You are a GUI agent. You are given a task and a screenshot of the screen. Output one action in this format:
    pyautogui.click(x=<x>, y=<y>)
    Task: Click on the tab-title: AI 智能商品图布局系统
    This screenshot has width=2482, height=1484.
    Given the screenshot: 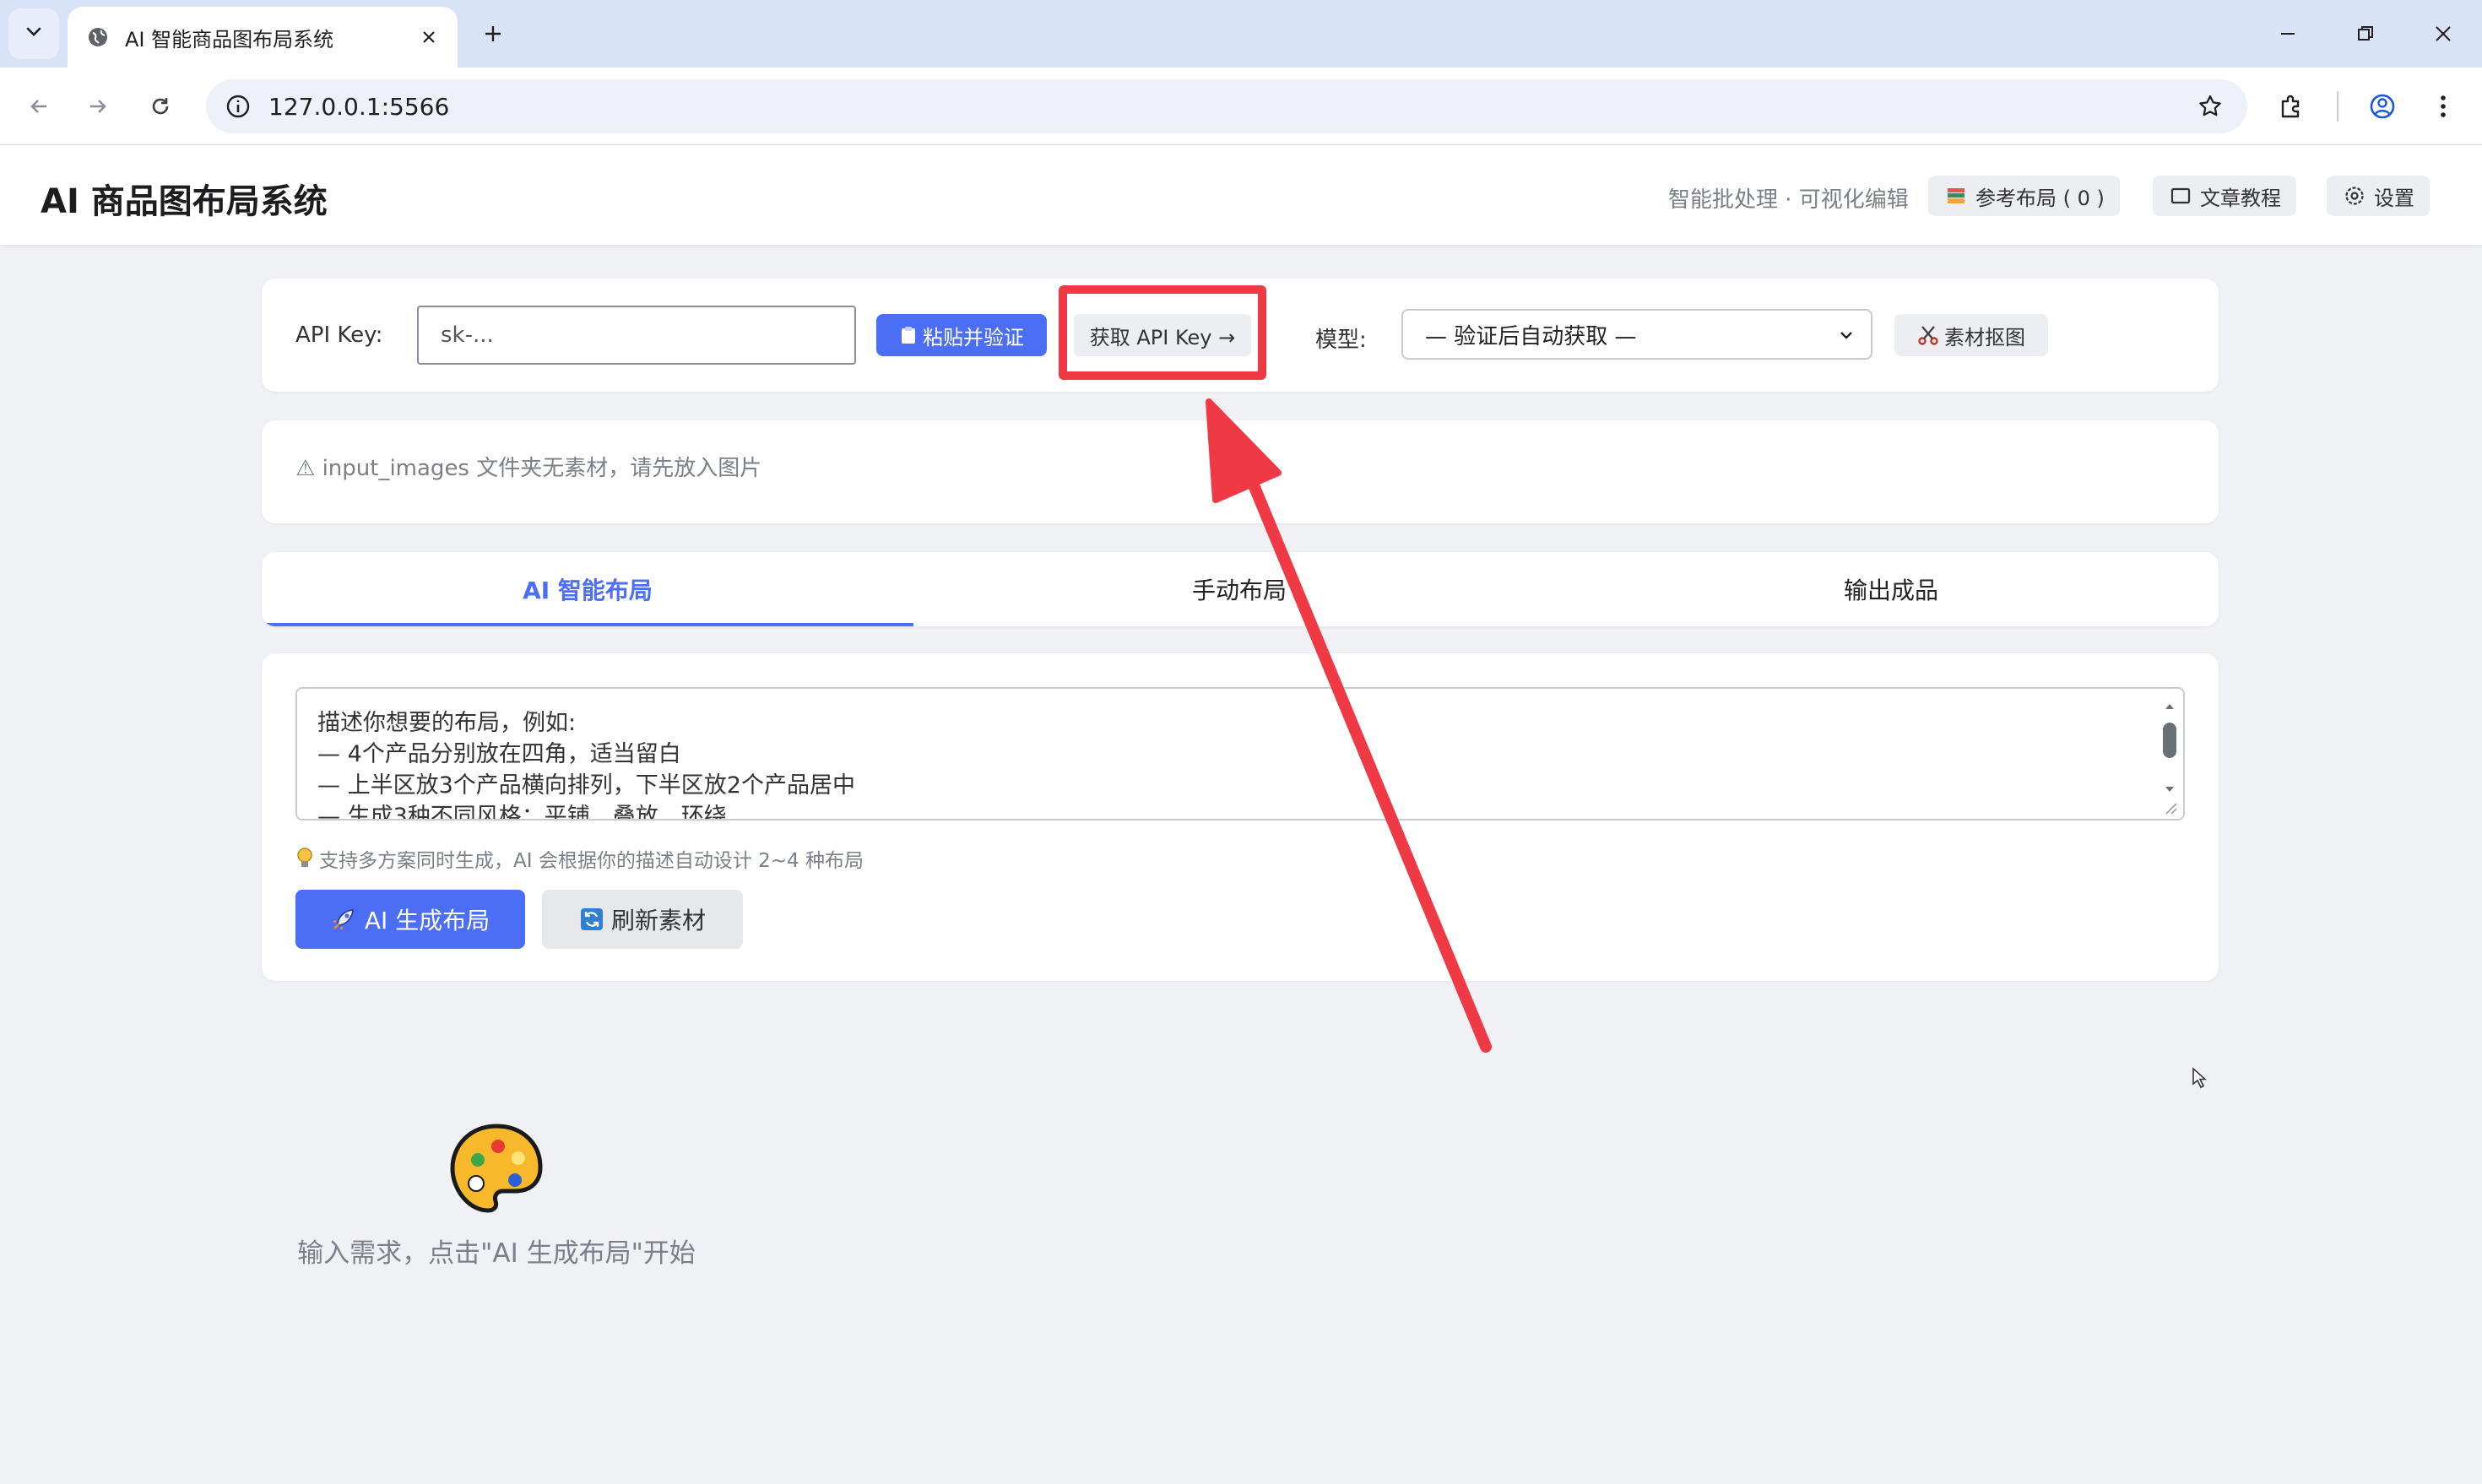 What is the action you would take?
    pyautogui.click(x=230, y=39)
    